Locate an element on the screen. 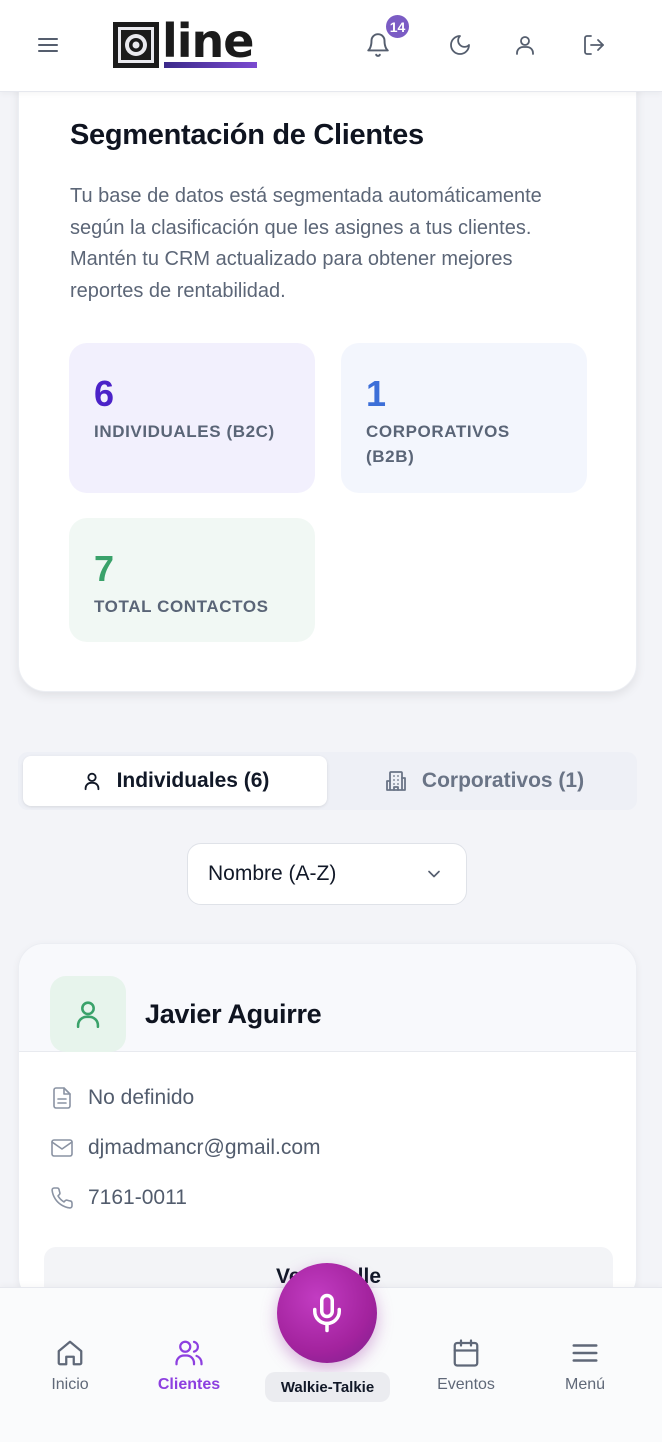 The width and height of the screenshot is (662, 1442). nav-label: Menú is located at coordinates (585, 1384).